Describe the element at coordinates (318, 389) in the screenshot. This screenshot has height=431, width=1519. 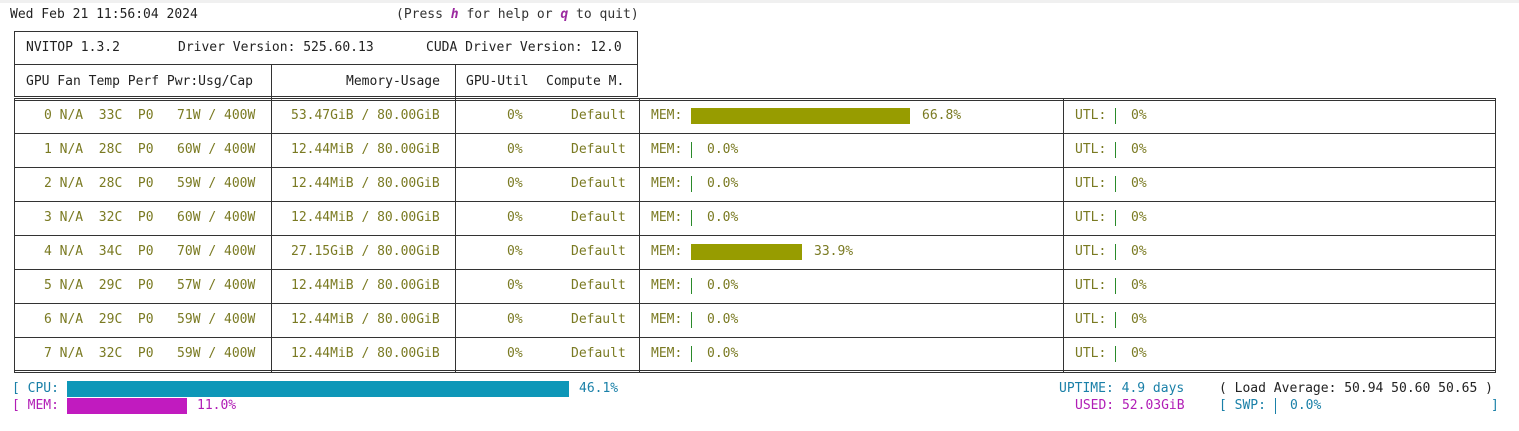
I see `cpu-usage-bar` at that location.